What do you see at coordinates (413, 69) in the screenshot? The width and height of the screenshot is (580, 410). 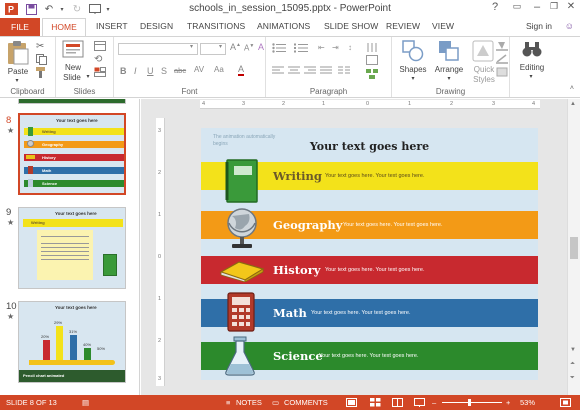 I see `shapes-button: Shapes` at bounding box center [413, 69].